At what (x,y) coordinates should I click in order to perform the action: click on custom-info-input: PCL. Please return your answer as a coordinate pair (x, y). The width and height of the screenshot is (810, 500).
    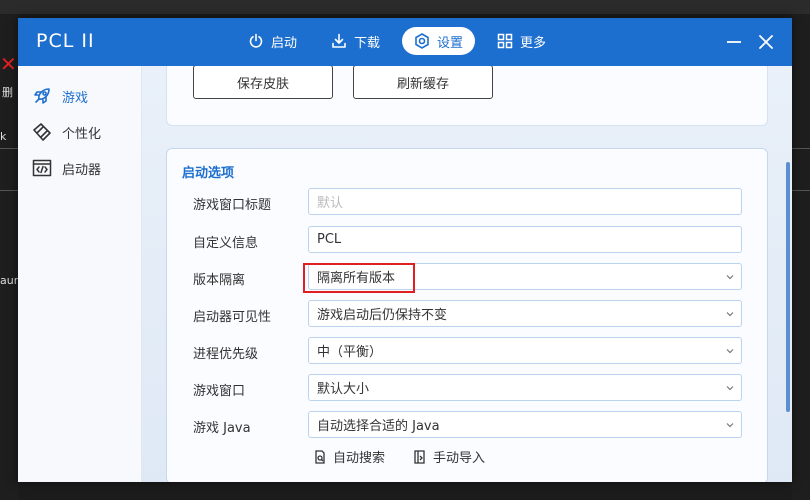
    Looking at the image, I should click on (525, 239).